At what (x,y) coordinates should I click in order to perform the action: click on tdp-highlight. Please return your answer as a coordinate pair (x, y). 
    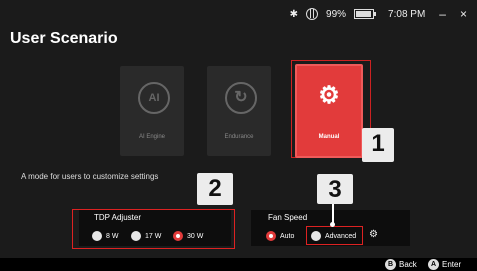
    Looking at the image, I should click on (153, 229).